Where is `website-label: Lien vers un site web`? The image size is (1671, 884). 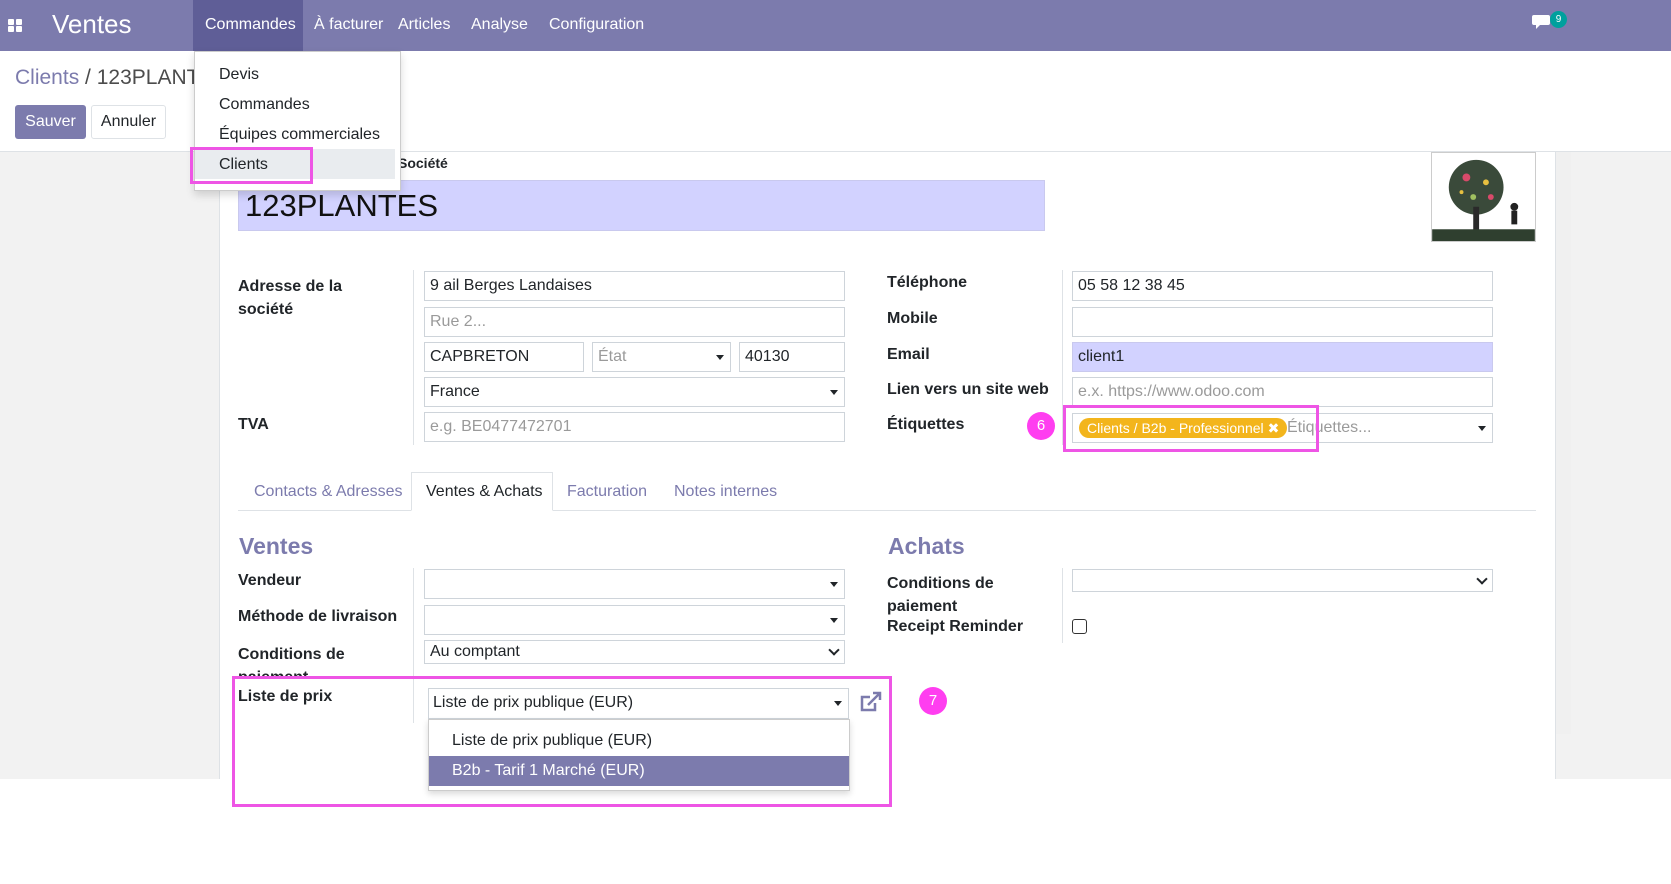
website-label: Lien vers un site web is located at coordinates (968, 389).